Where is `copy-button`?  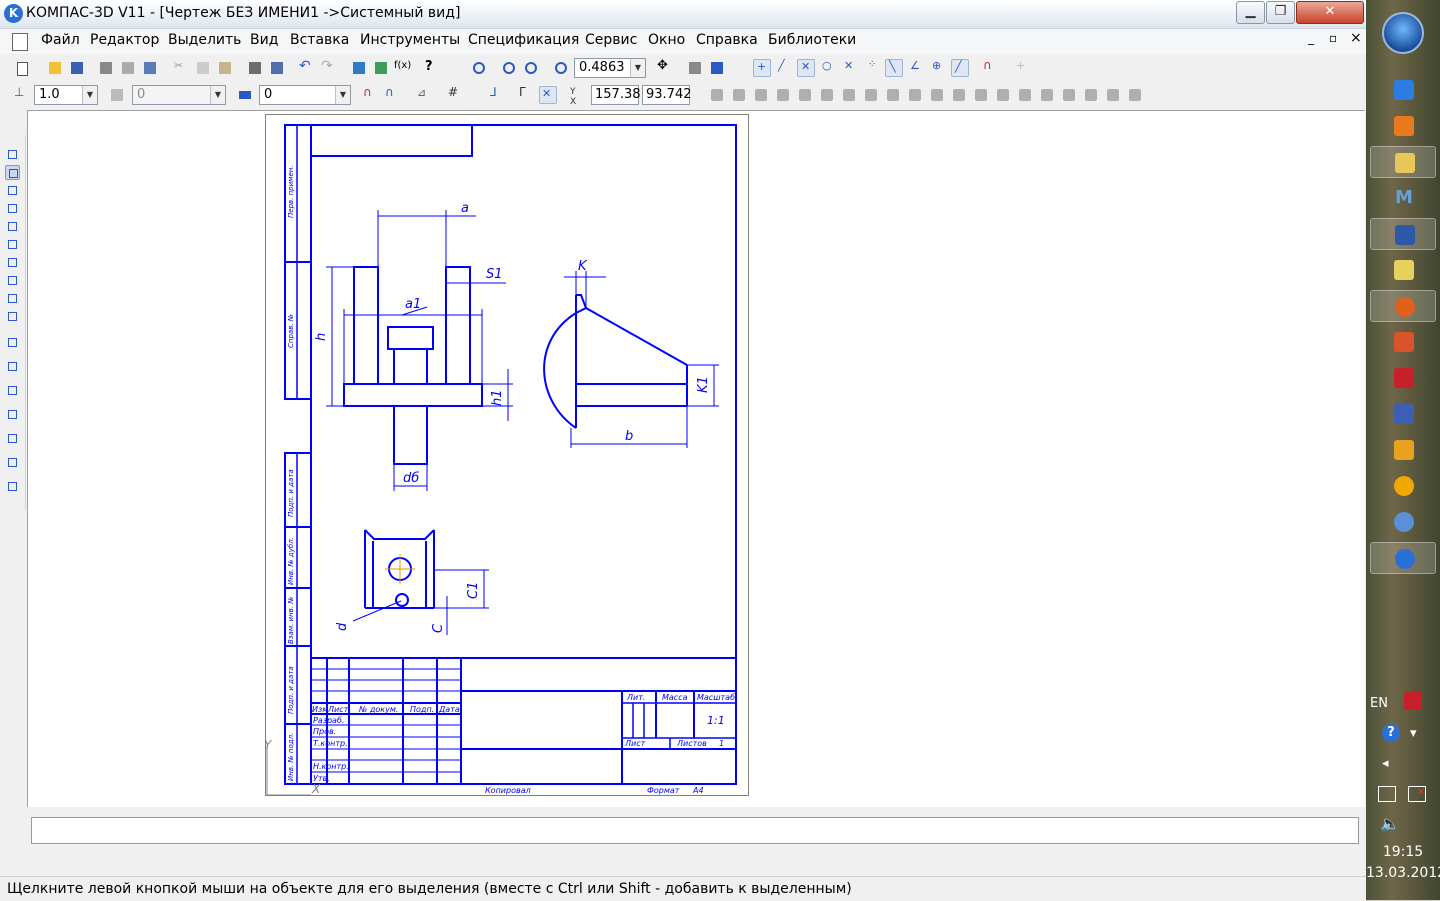 copy-button is located at coordinates (203, 68).